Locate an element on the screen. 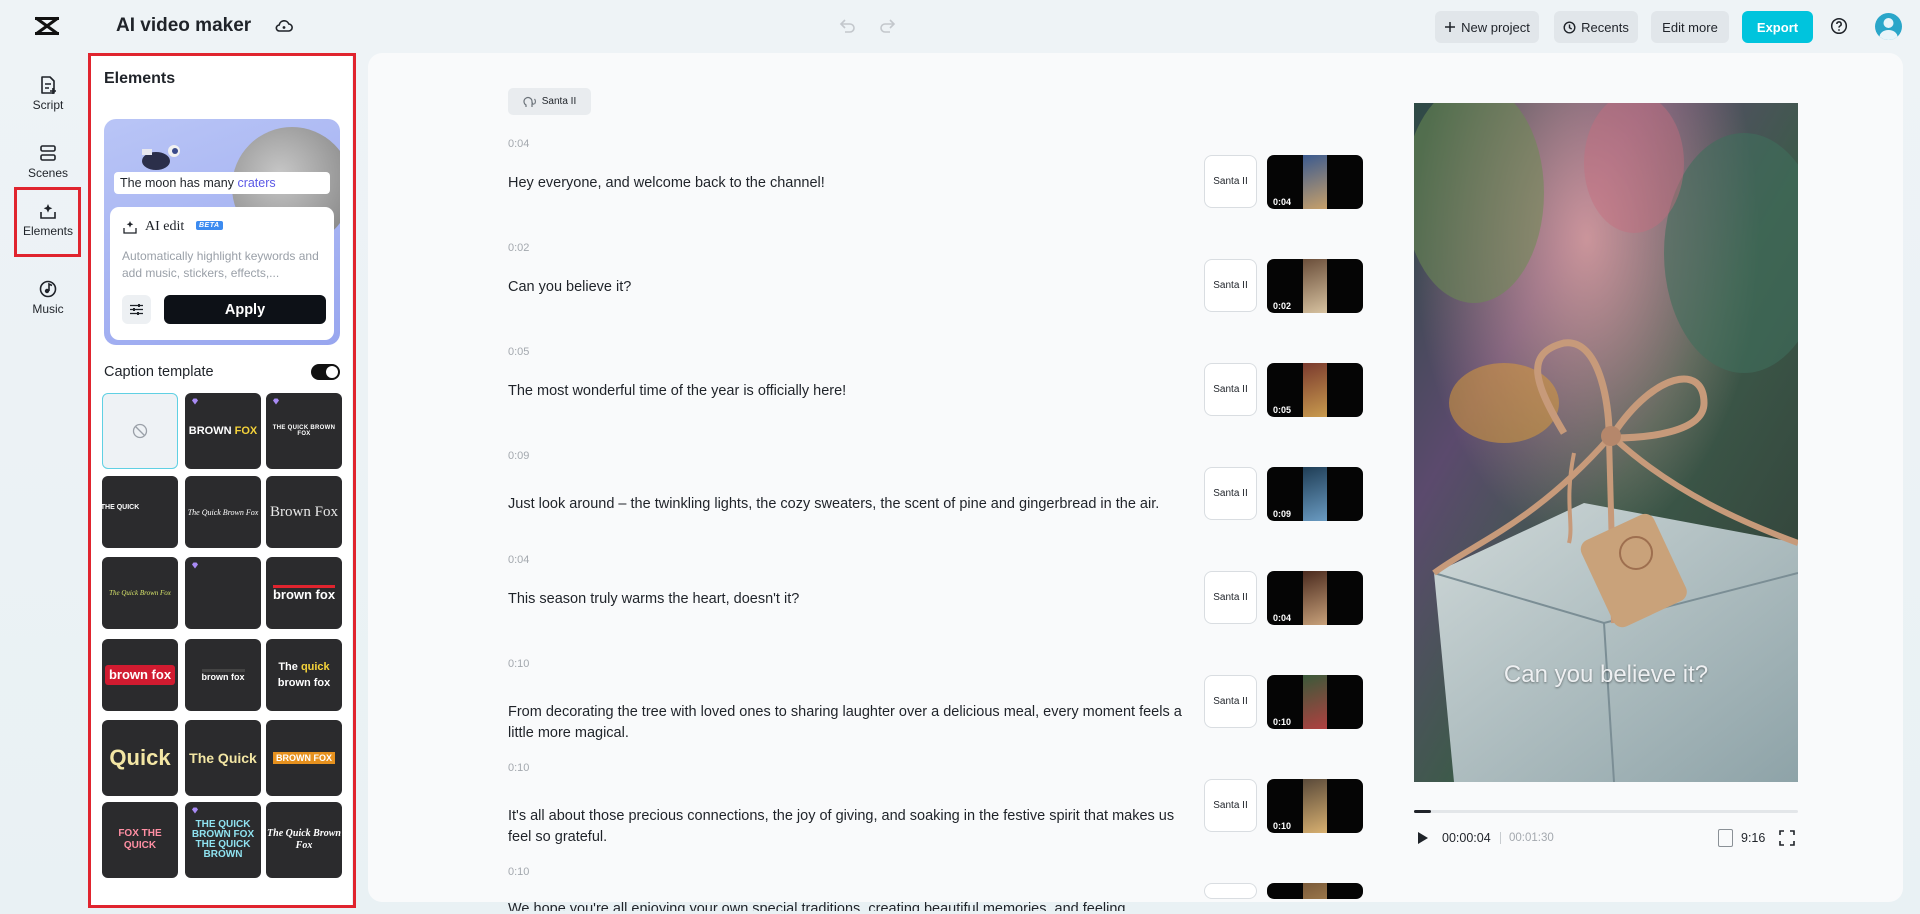 This screenshot has height=914, width=1920. caption-template-item: The Quick is located at coordinates (223, 758).